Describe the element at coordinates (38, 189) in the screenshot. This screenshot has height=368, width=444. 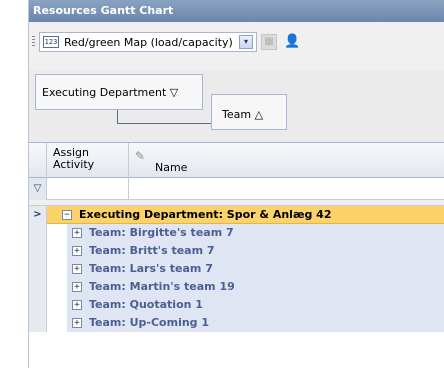
I see `filter-icon: ▽` at that location.